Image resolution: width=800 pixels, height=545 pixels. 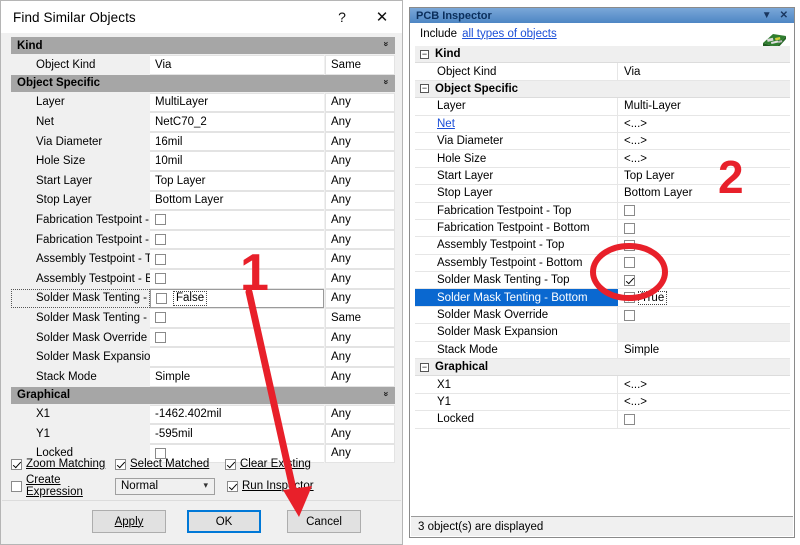 I want to click on group-header-object-specific: Object Specific », so click(x=203, y=83).